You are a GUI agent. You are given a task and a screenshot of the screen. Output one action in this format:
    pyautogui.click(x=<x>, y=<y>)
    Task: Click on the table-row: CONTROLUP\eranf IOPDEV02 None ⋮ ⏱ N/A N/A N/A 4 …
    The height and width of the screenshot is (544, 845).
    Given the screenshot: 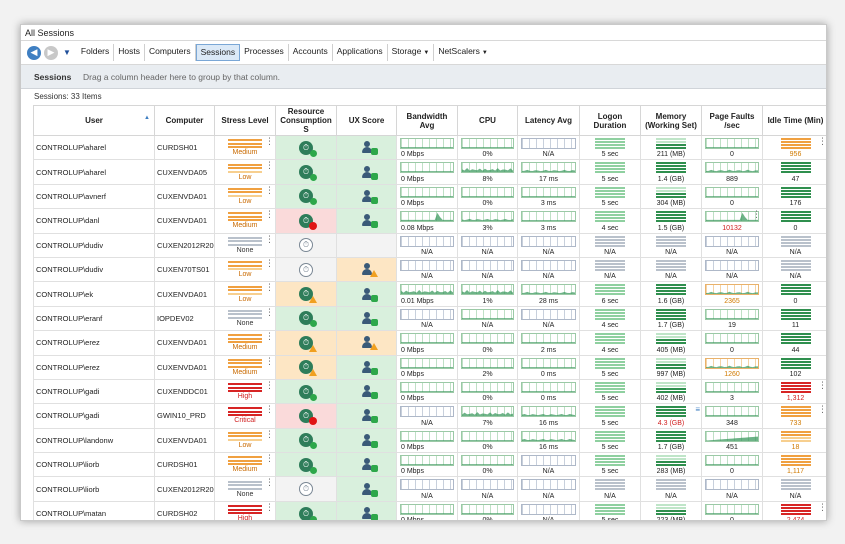 What is the action you would take?
    pyautogui.click(x=429, y=318)
    